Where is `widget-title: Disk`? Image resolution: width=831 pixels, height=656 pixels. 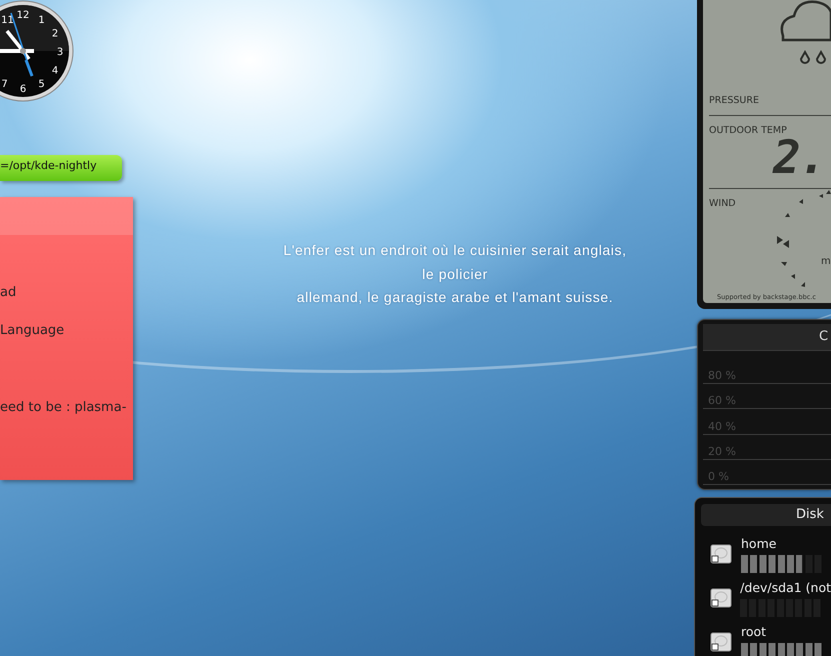
widget-title: Disk is located at coordinates (766, 515).